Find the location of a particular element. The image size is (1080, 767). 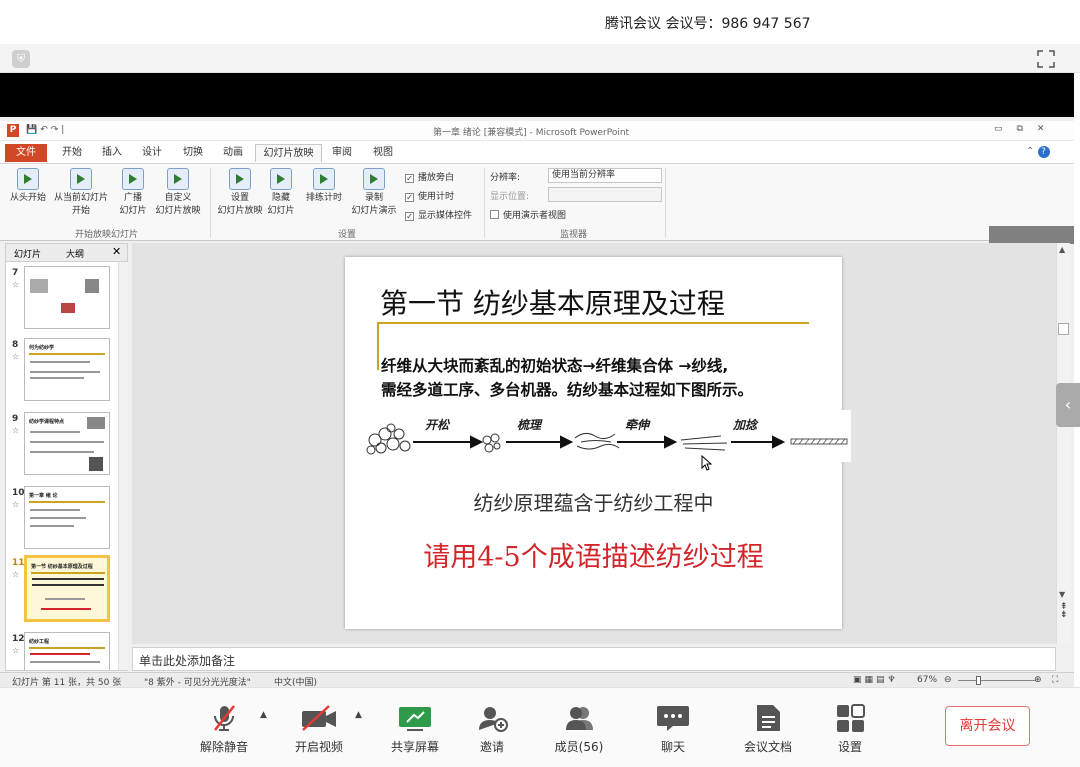

tab-review: 审阅 is located at coordinates (342, 153).